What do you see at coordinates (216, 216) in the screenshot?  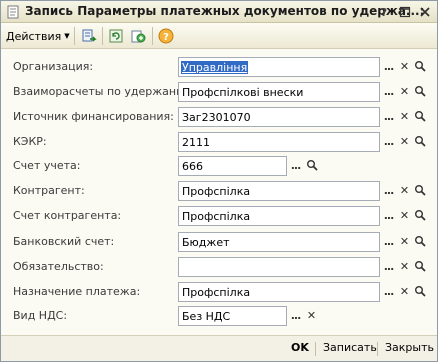 I see `counterparty-account-value: Профспілка` at bounding box center [216, 216].